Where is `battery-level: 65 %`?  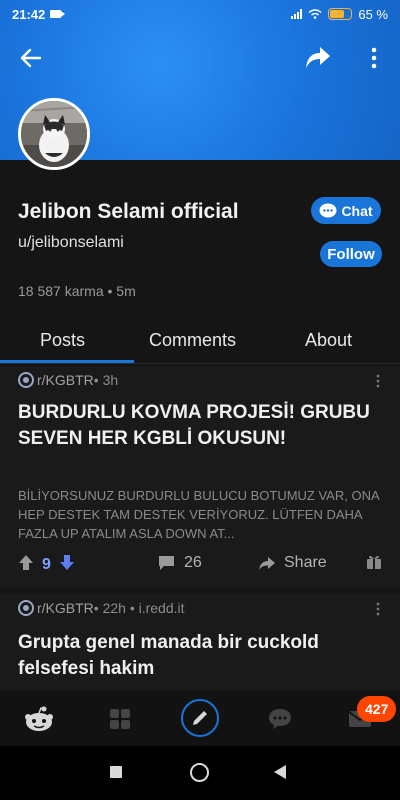
battery-level: 65 % is located at coordinates (373, 14).